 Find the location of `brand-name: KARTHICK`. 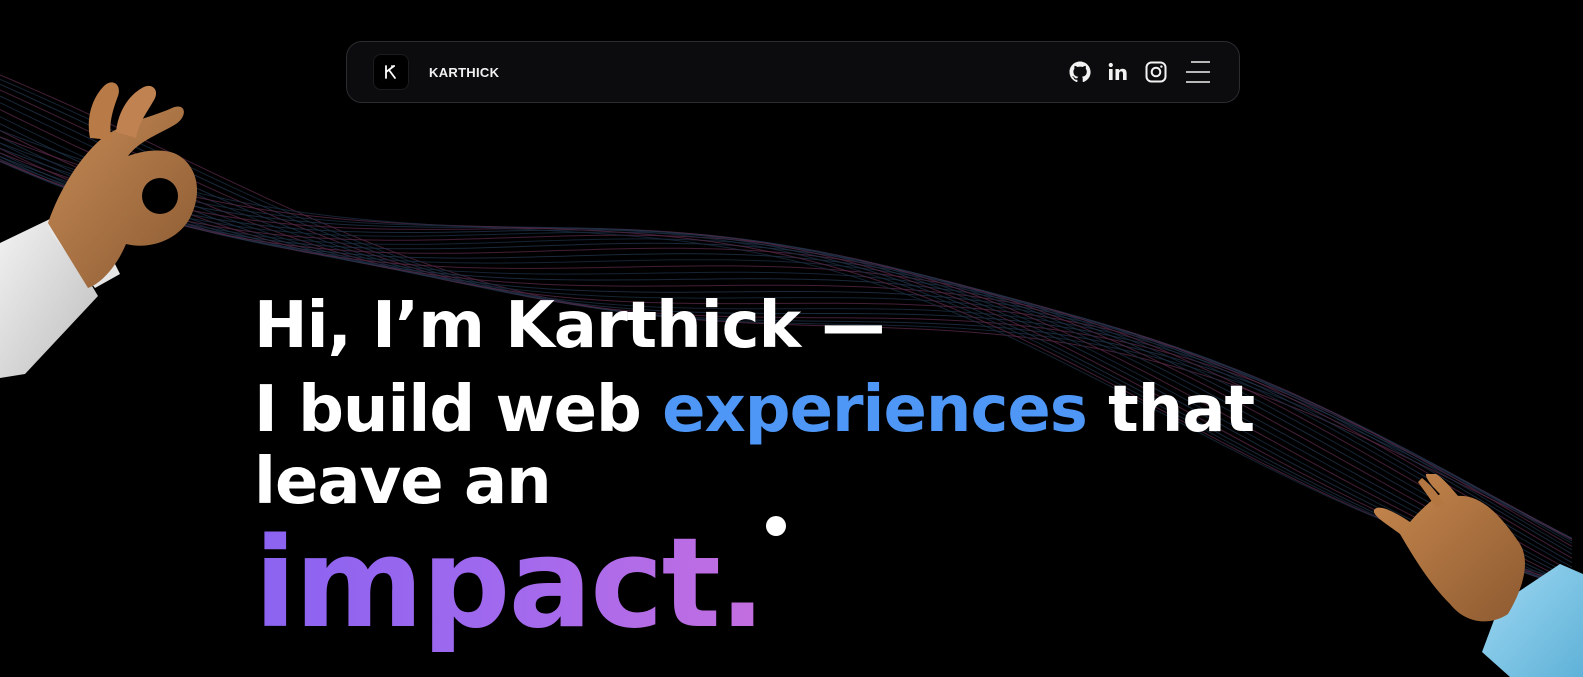

brand-name: KARTHICK is located at coordinates (464, 72).